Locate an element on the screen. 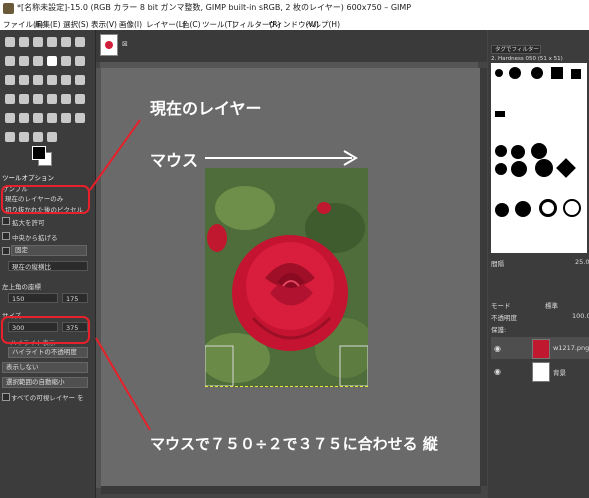 This screenshot has width=589, height=498. annotation-mouse: マウス is located at coordinates (174, 160).